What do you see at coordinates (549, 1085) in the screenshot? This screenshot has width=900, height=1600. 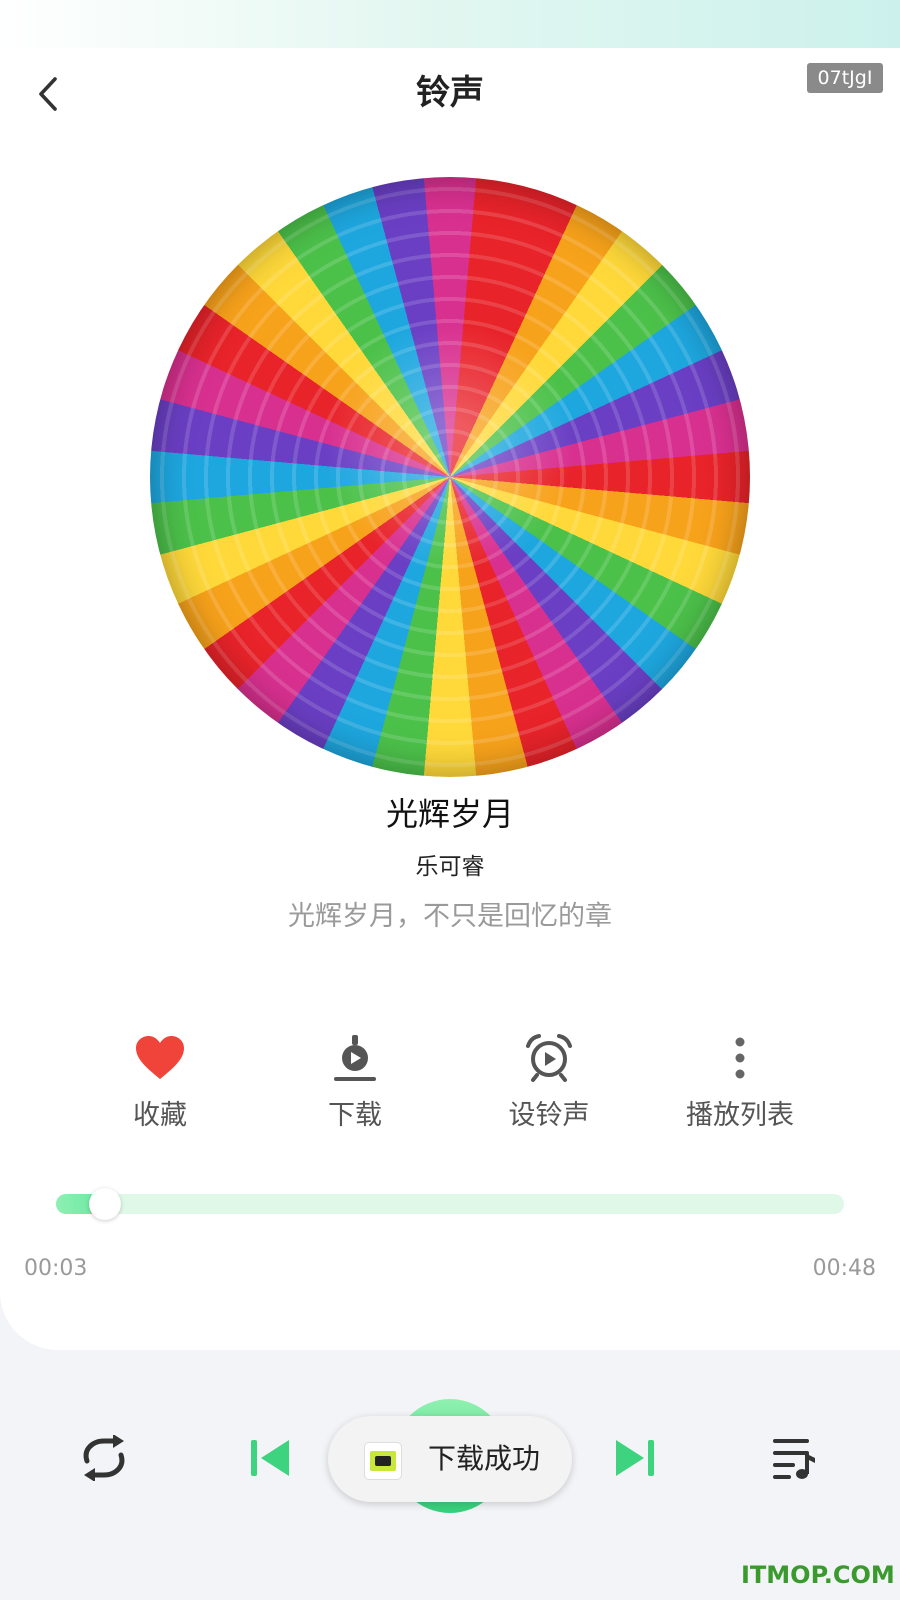 I see `set-ringtone-button: 设铃声` at bounding box center [549, 1085].